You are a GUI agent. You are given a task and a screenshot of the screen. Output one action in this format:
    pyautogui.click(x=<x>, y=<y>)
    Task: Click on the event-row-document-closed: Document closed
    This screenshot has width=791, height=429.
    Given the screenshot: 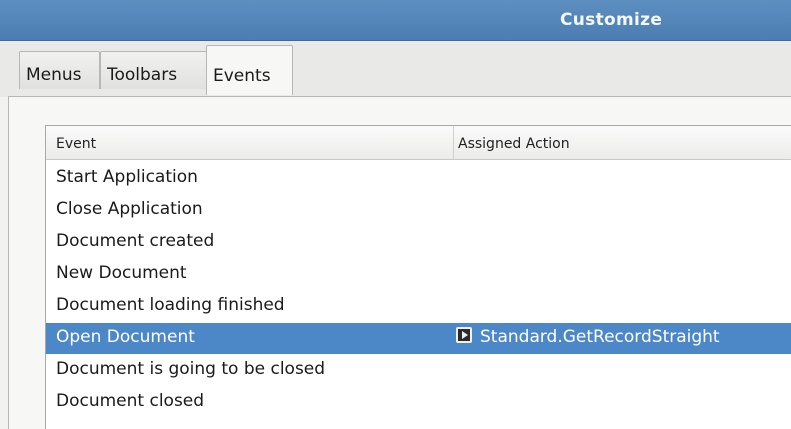 What is the action you would take?
    pyautogui.click(x=418, y=402)
    